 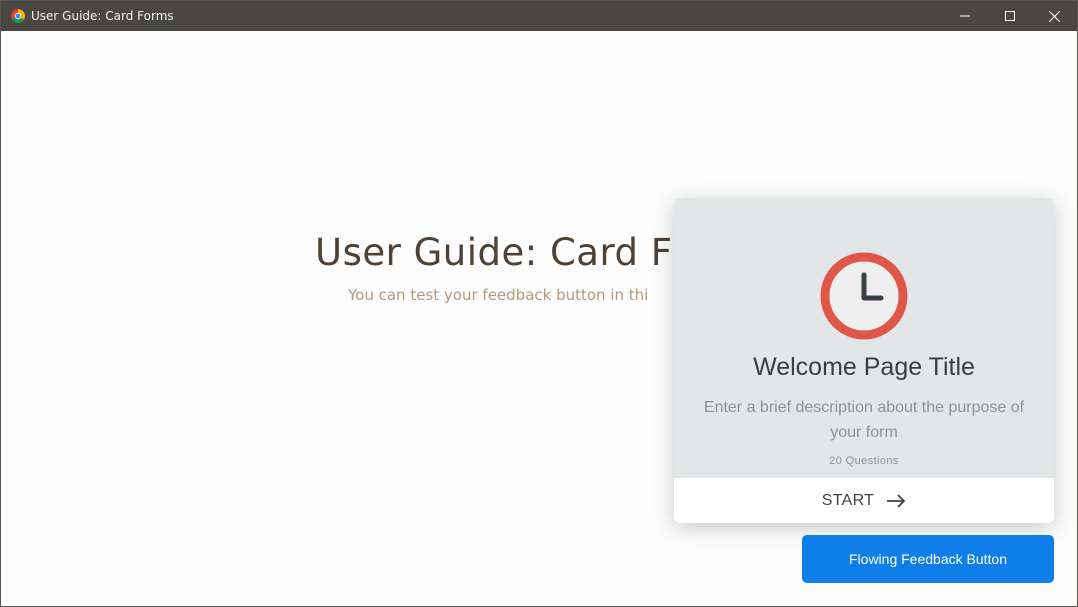 I want to click on start-label: START, so click(x=848, y=500).